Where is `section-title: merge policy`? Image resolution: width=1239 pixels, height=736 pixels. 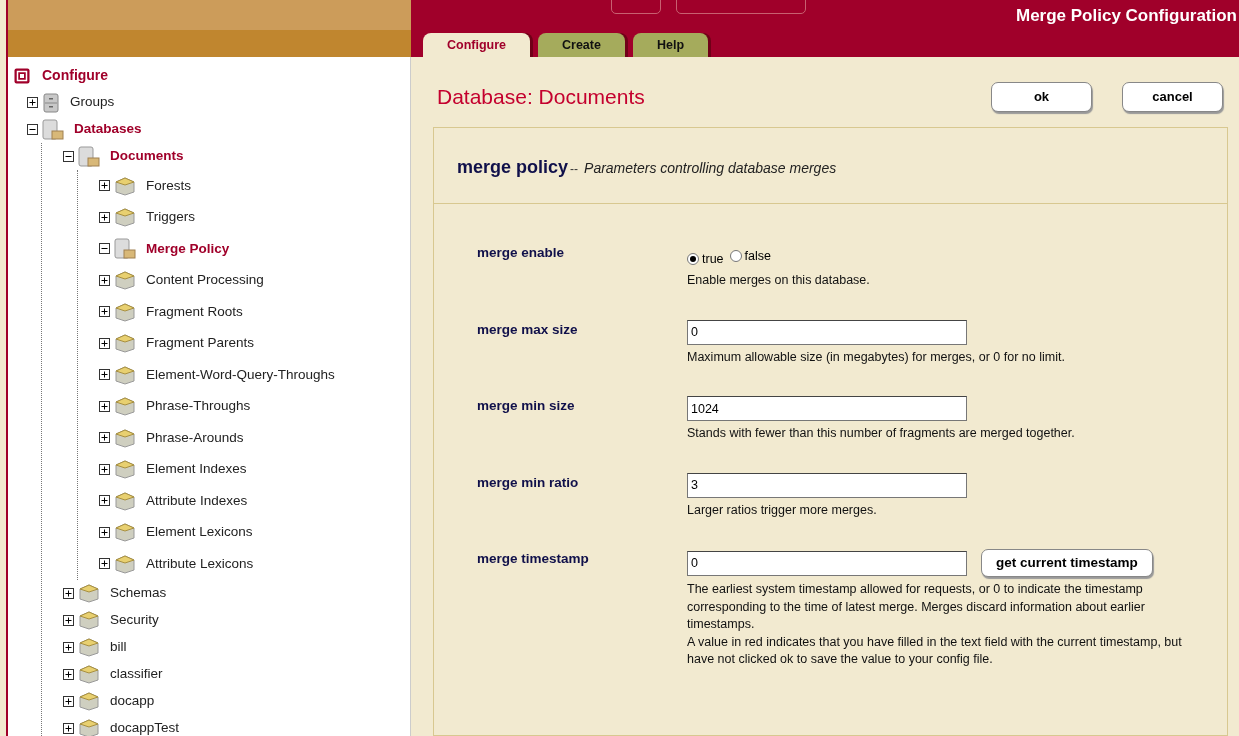
section-title: merge policy is located at coordinates (513, 166).